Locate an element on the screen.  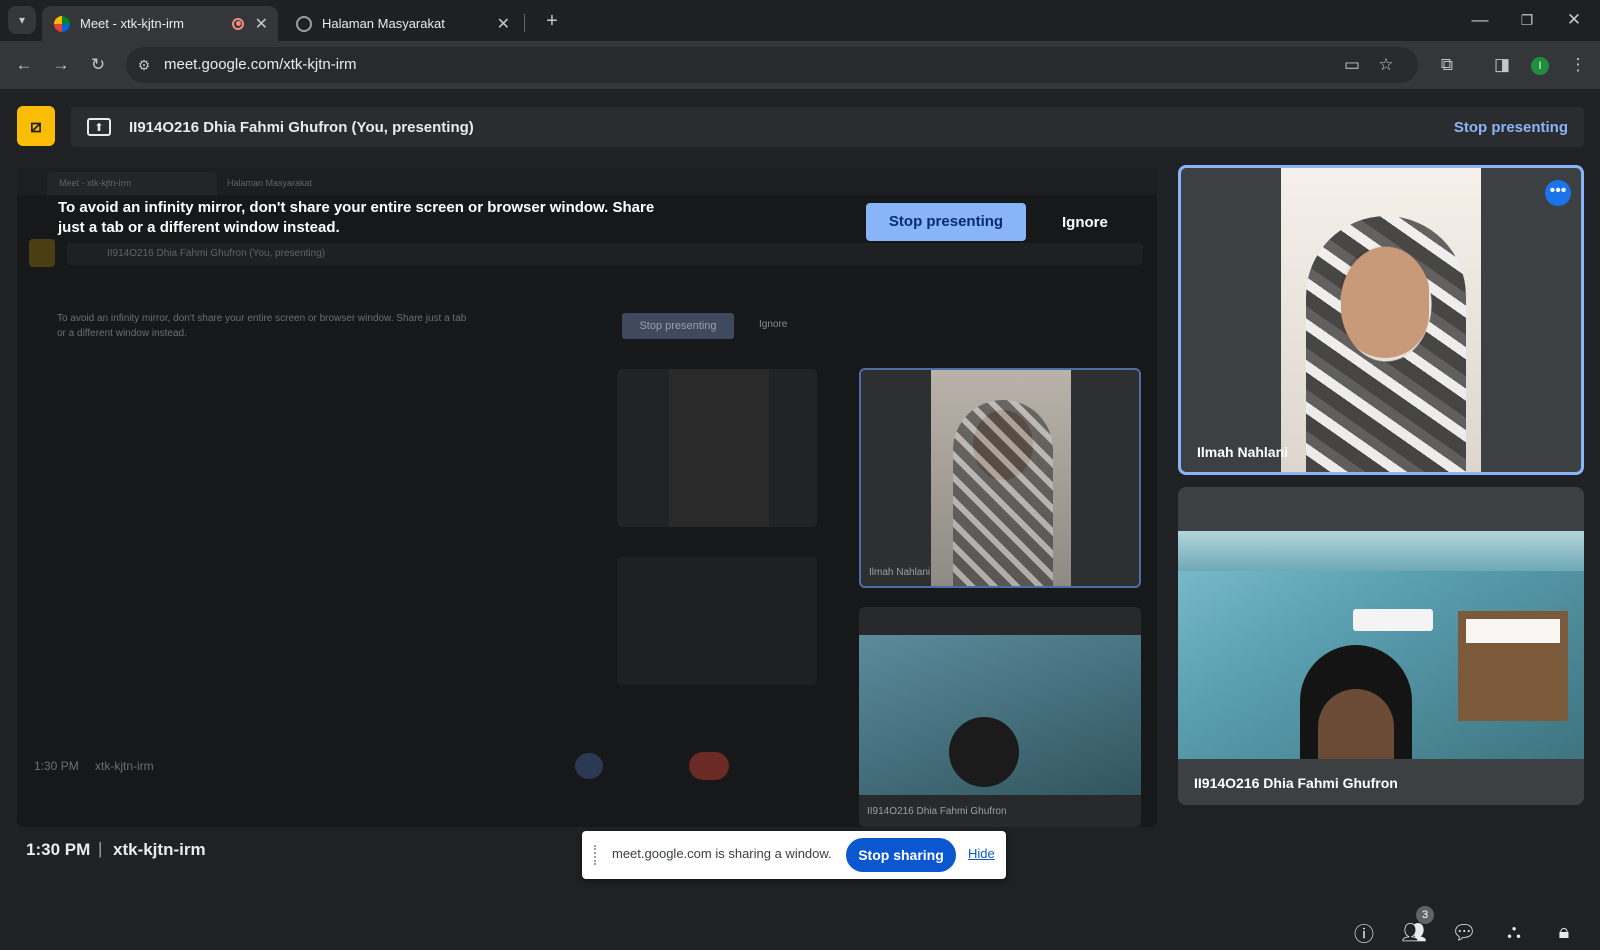
people-count-badge: 3 is located at coordinates (1425, 915).